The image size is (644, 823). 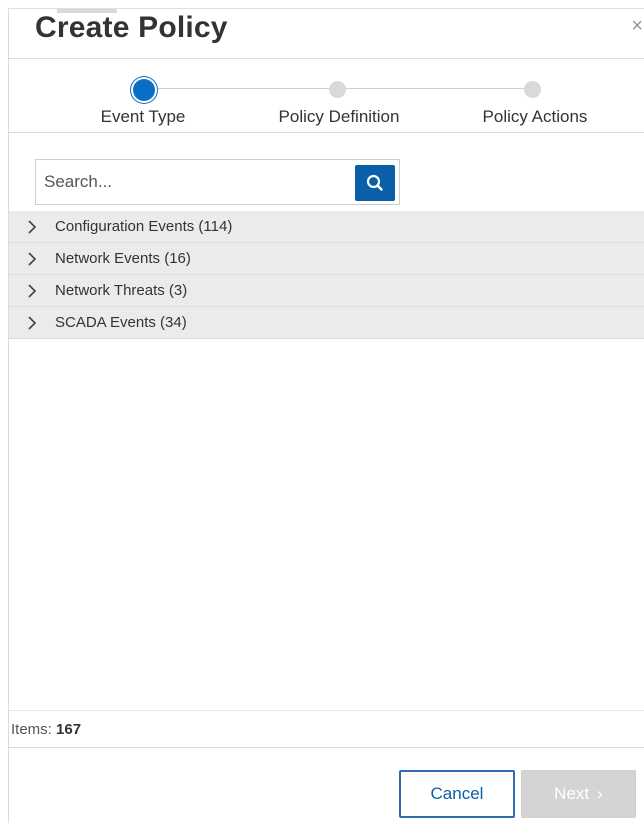 What do you see at coordinates (637, 26) in the screenshot?
I see `close-icon: ×` at bounding box center [637, 26].